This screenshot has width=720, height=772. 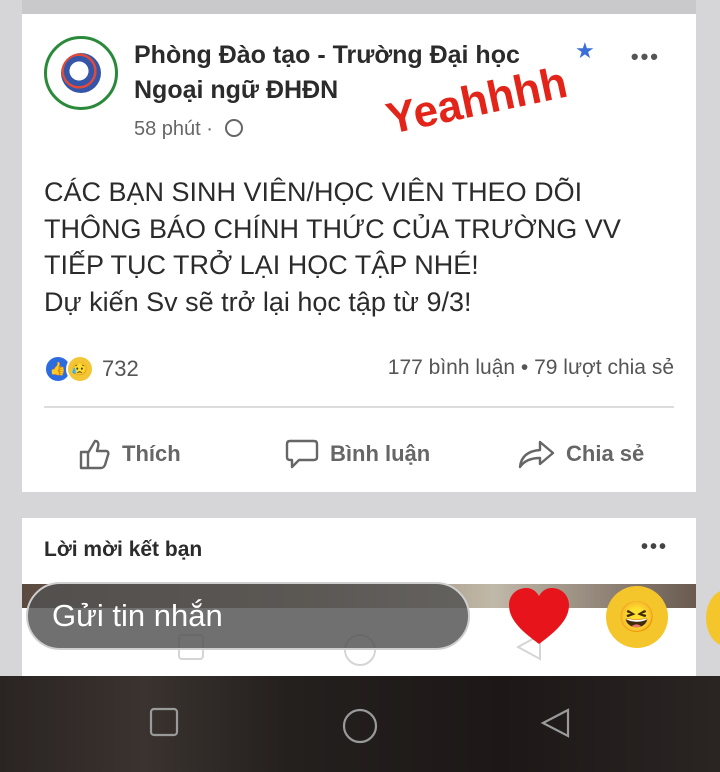 I want to click on message-input: Gửi tin nhắn, so click(x=248, y=616).